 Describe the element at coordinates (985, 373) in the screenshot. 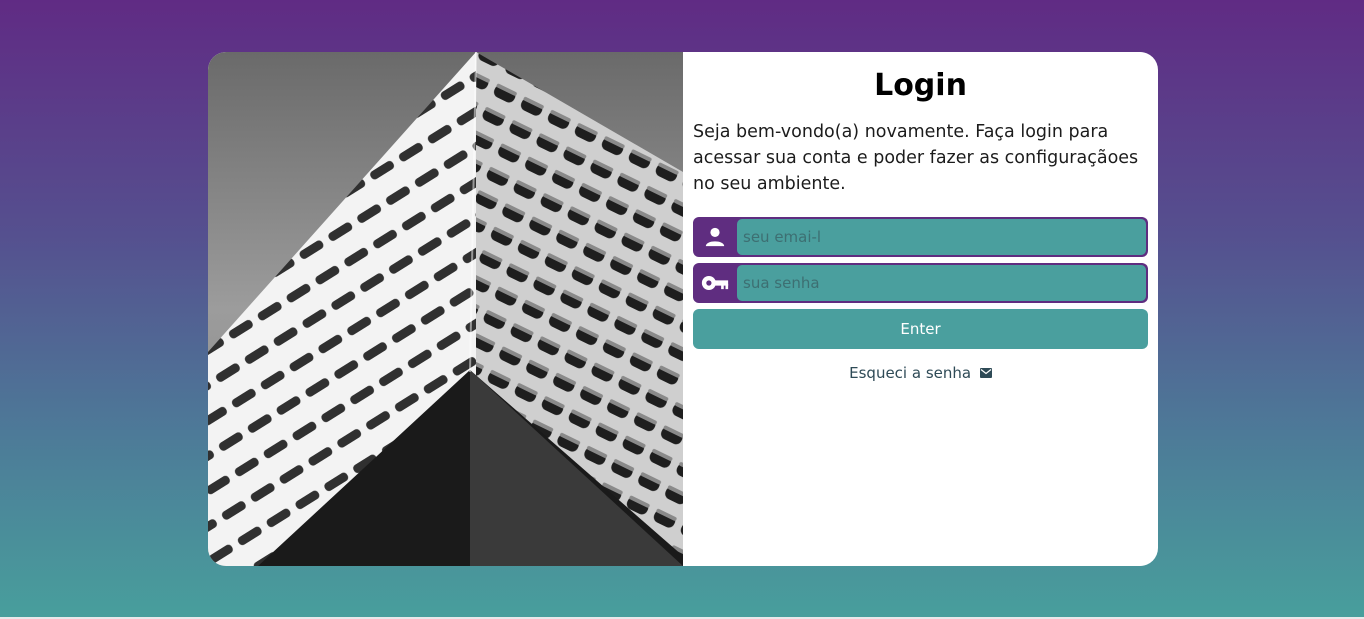

I see `mail-icon` at that location.